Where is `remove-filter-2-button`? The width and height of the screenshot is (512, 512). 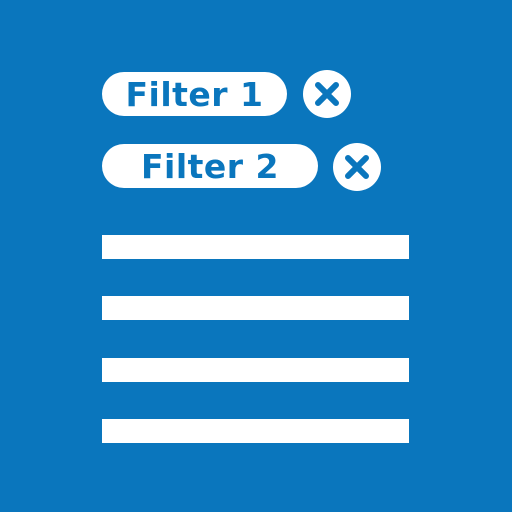
remove-filter-2-button is located at coordinates (357, 167).